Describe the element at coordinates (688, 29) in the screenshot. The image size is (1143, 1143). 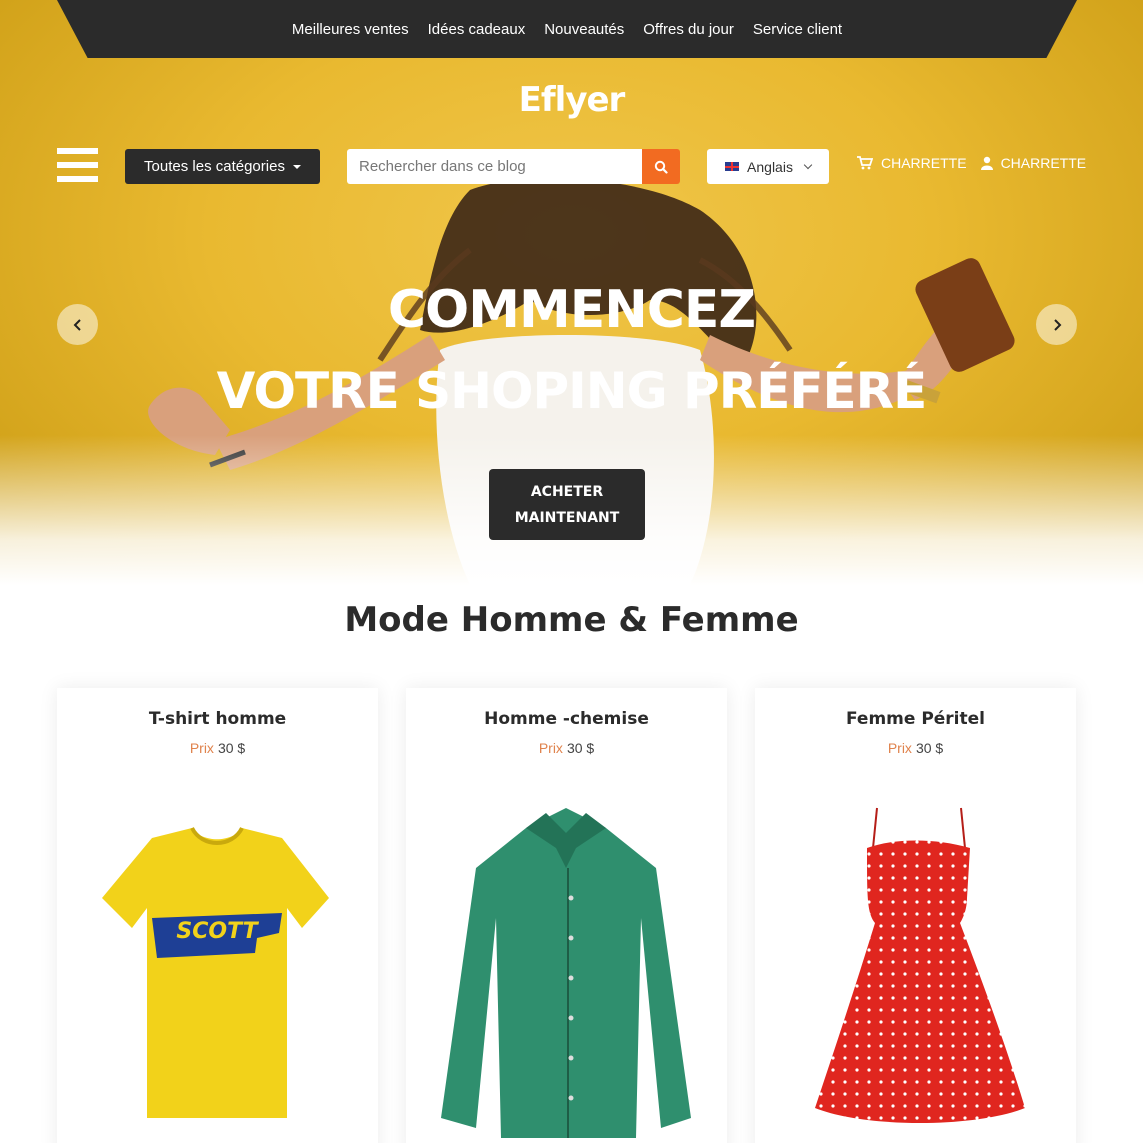
I see `nav-daily-deals: Offres du jour` at that location.